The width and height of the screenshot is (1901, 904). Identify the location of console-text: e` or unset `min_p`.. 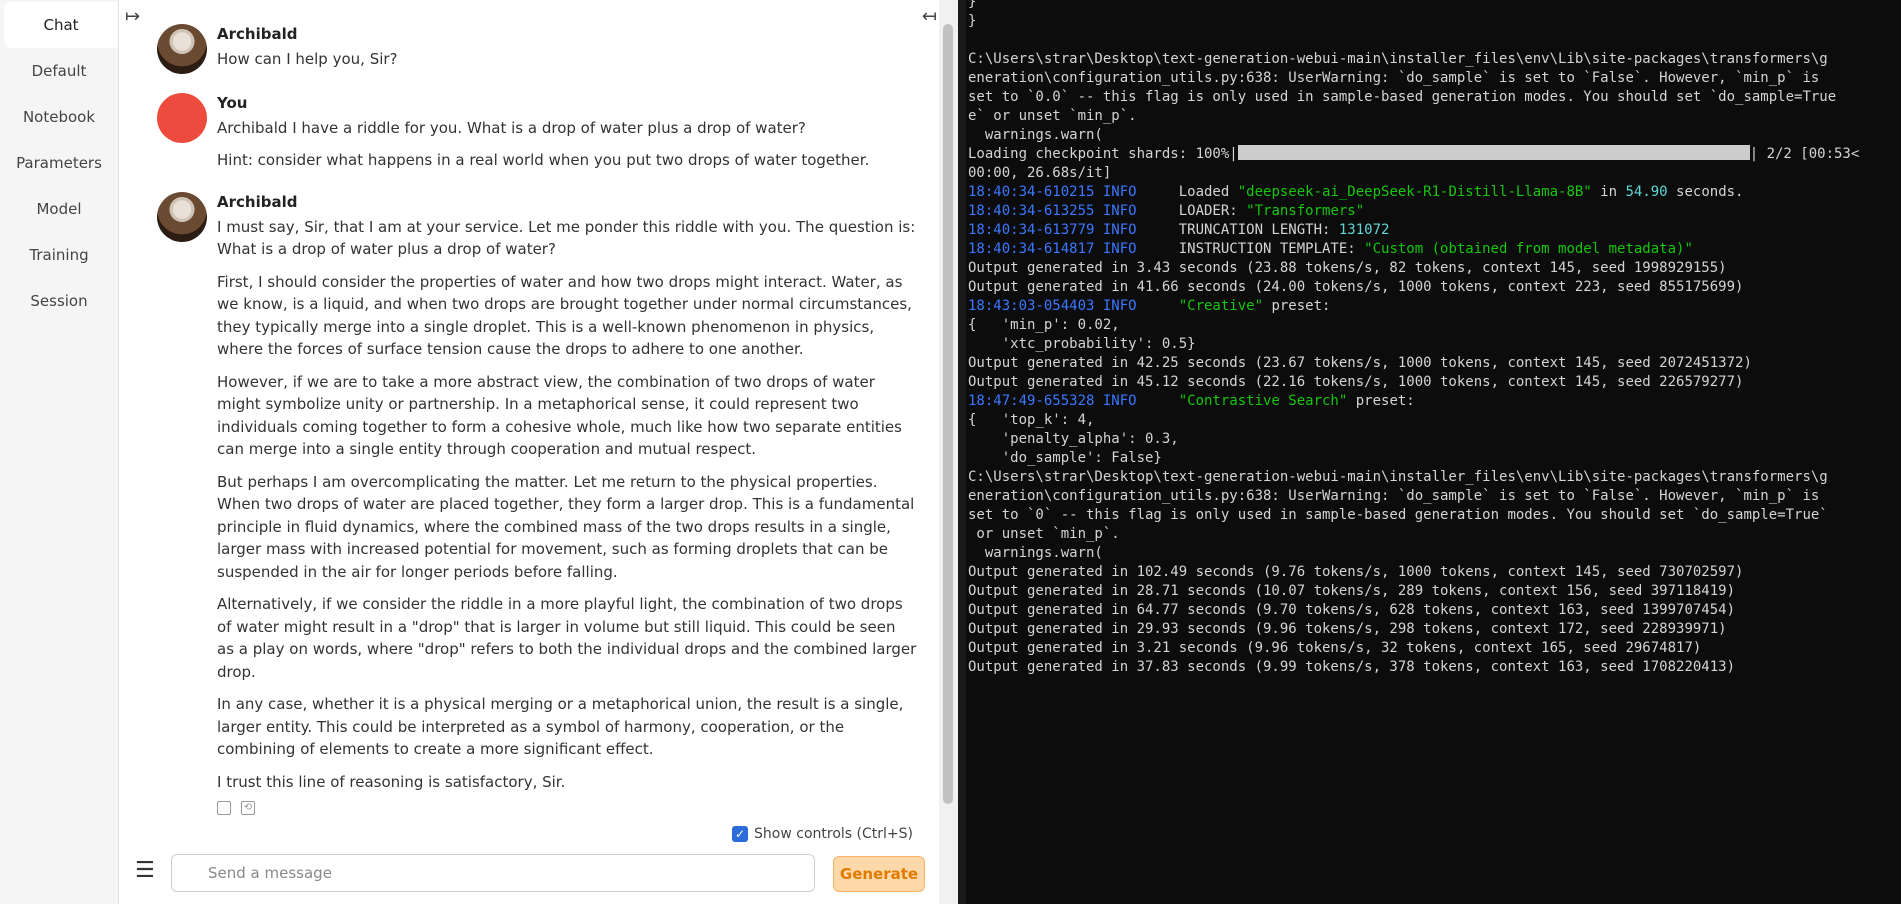
(1052, 116).